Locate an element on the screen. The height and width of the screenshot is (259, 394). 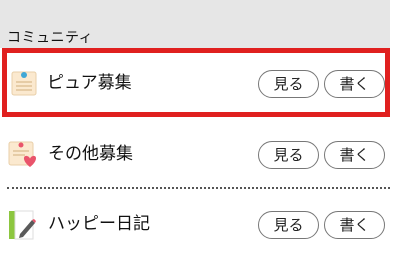
menu-row-label: その他募集 is located at coordinates (90, 154).